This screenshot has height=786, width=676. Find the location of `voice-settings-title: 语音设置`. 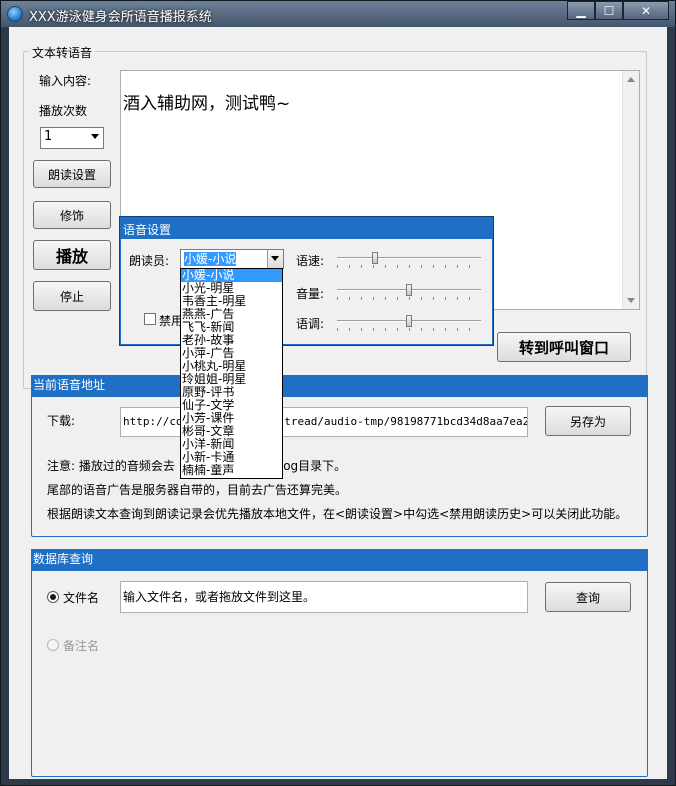

voice-settings-title: 语音设置 is located at coordinates (147, 230).